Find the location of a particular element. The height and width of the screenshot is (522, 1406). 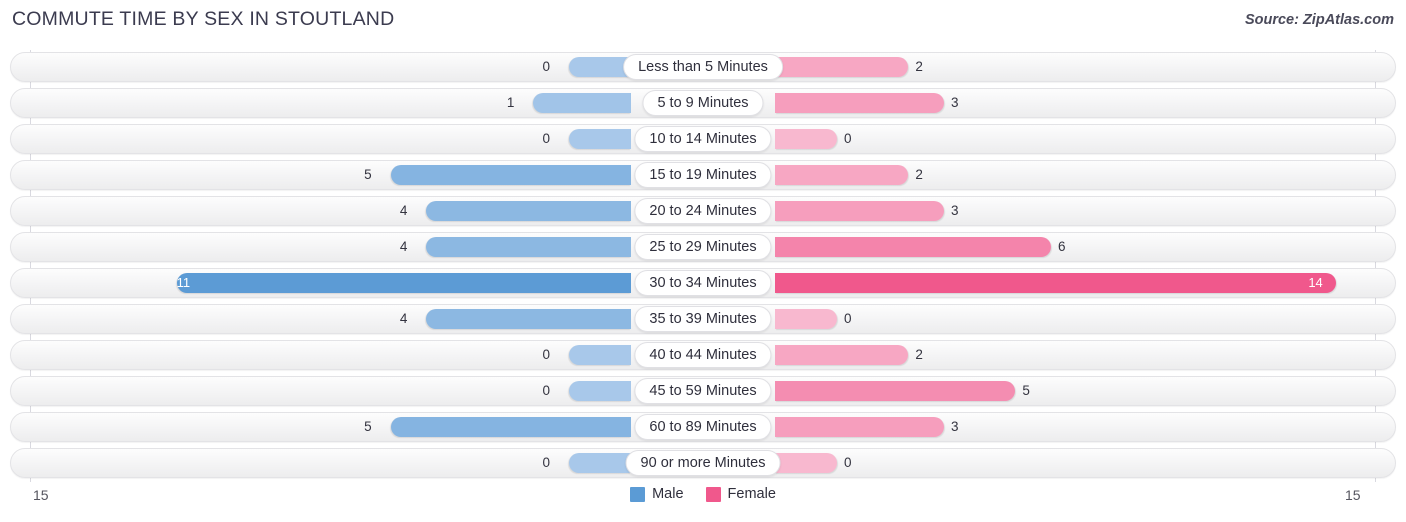

table-row: 5 3 60 to 89 Minutes is located at coordinates (703, 427).